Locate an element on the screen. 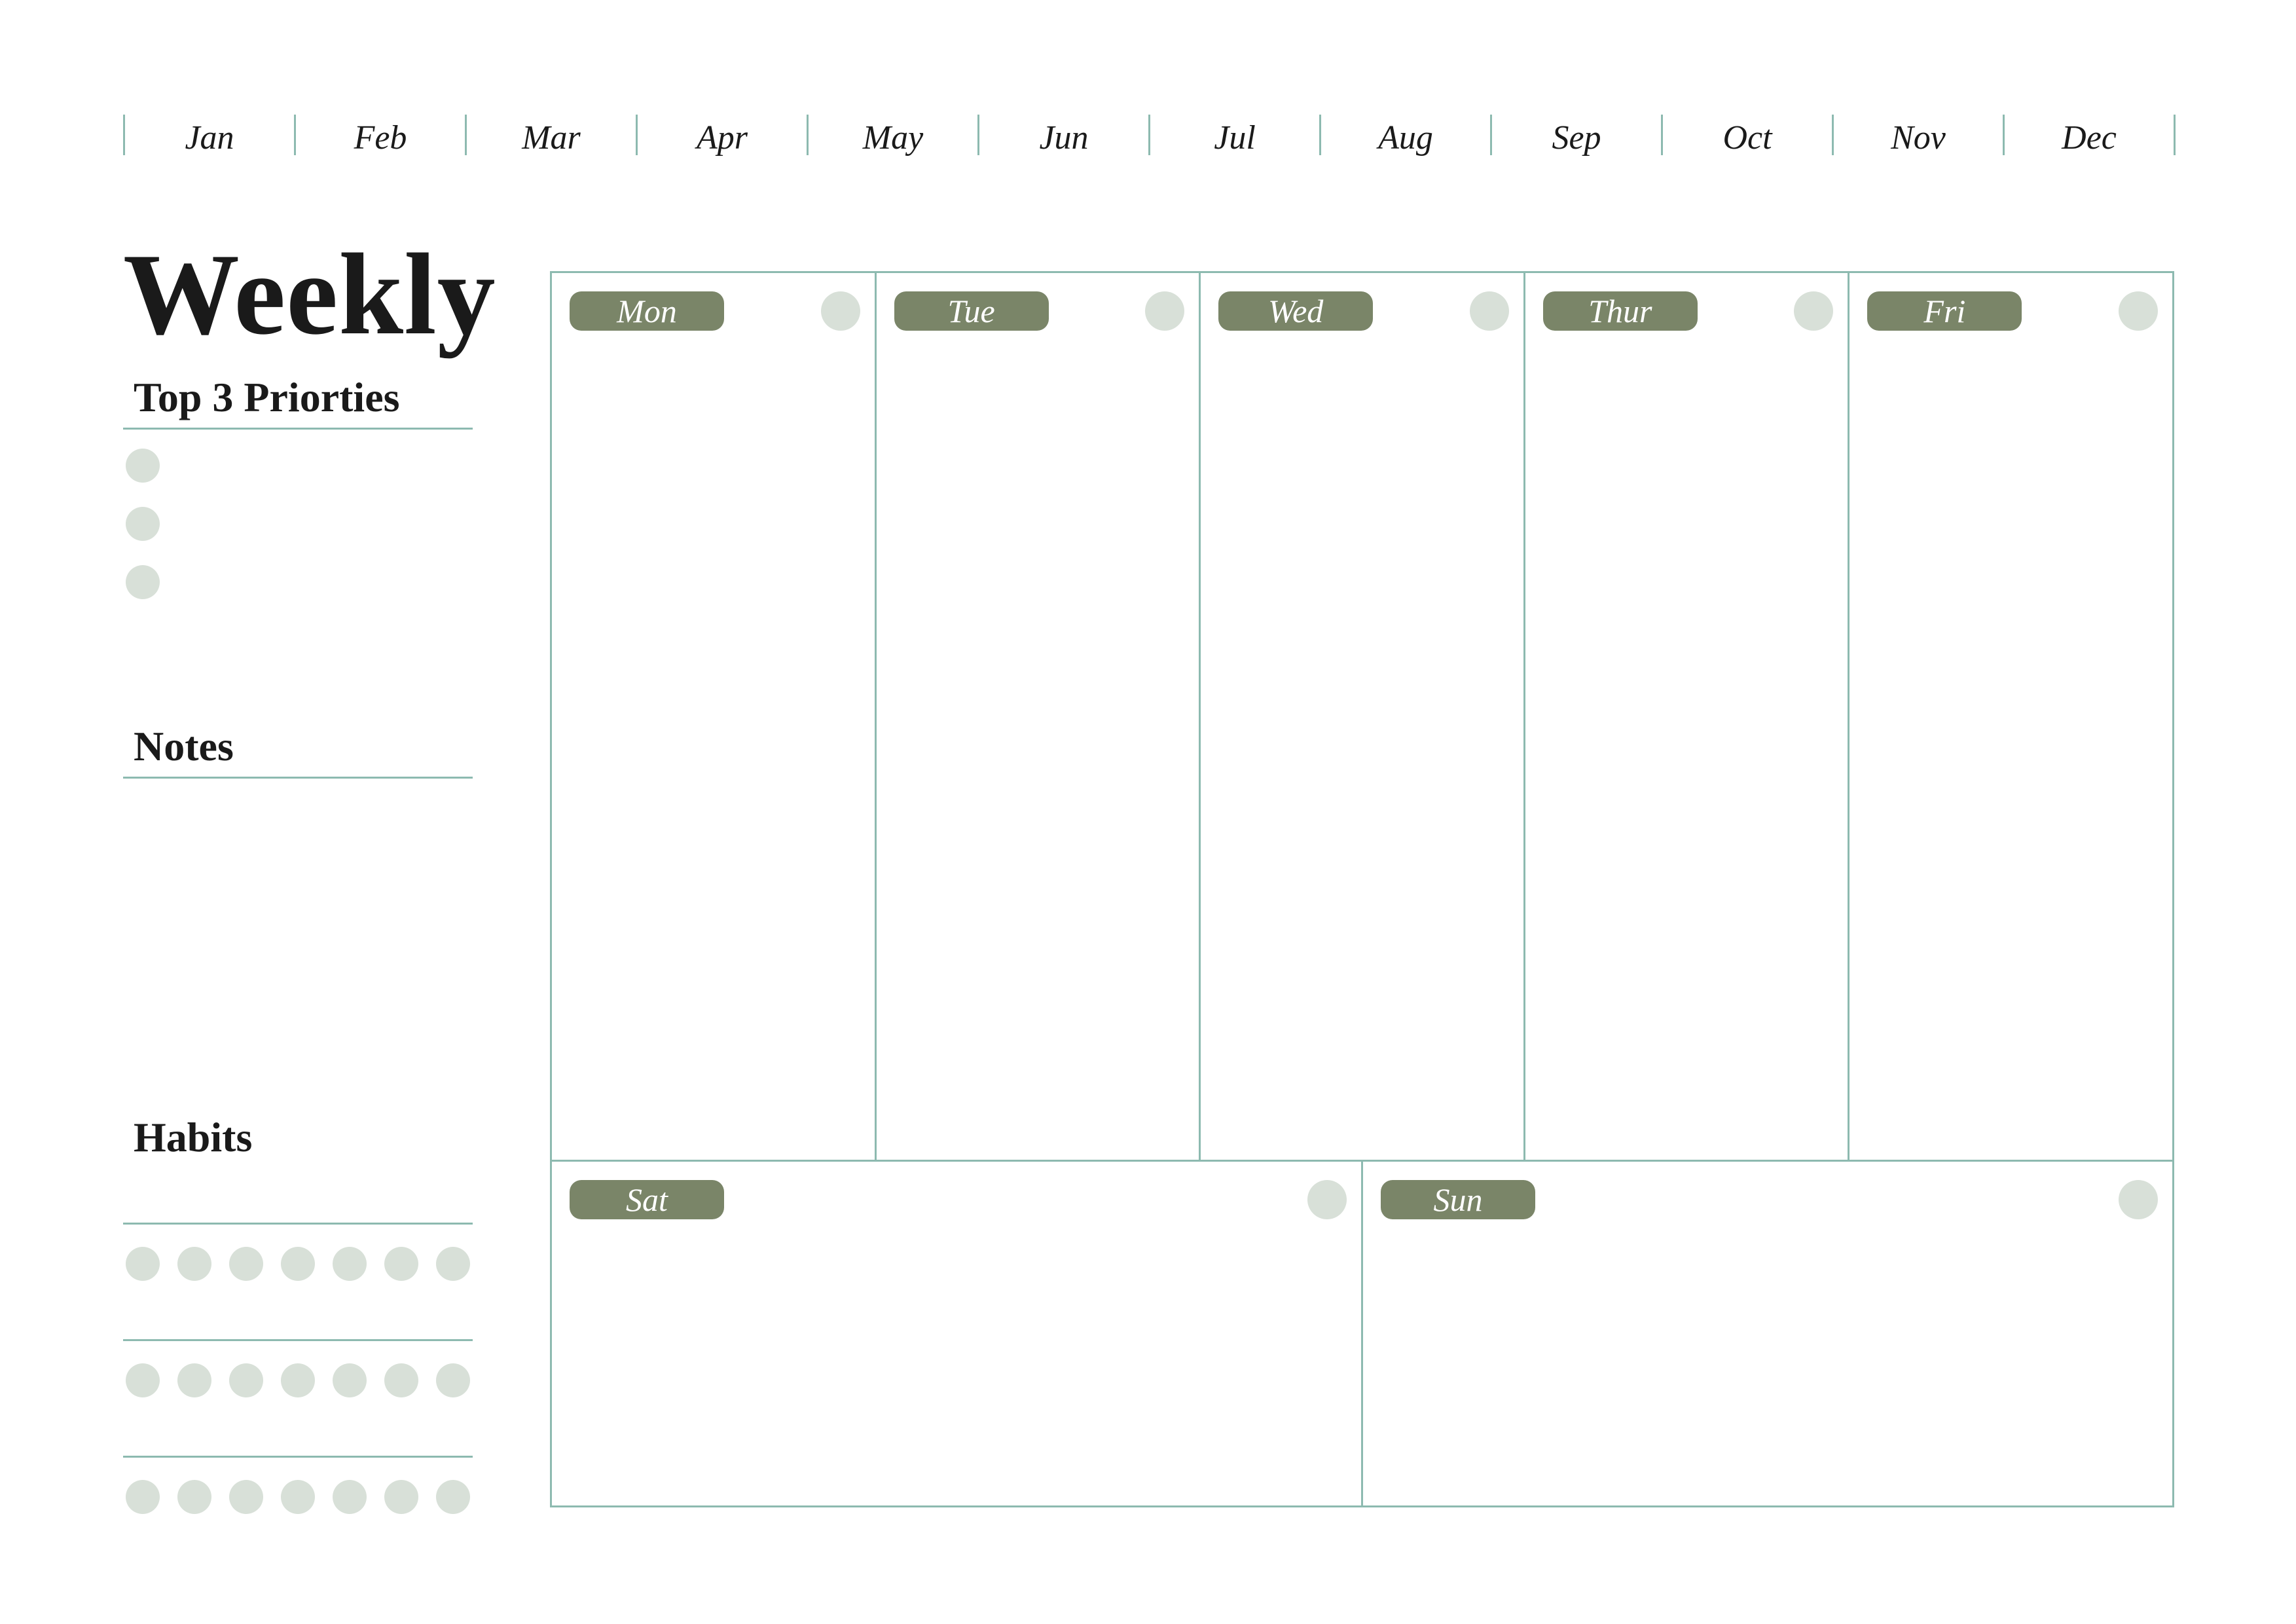  day-label-pill: Sun is located at coordinates (1458, 1199).